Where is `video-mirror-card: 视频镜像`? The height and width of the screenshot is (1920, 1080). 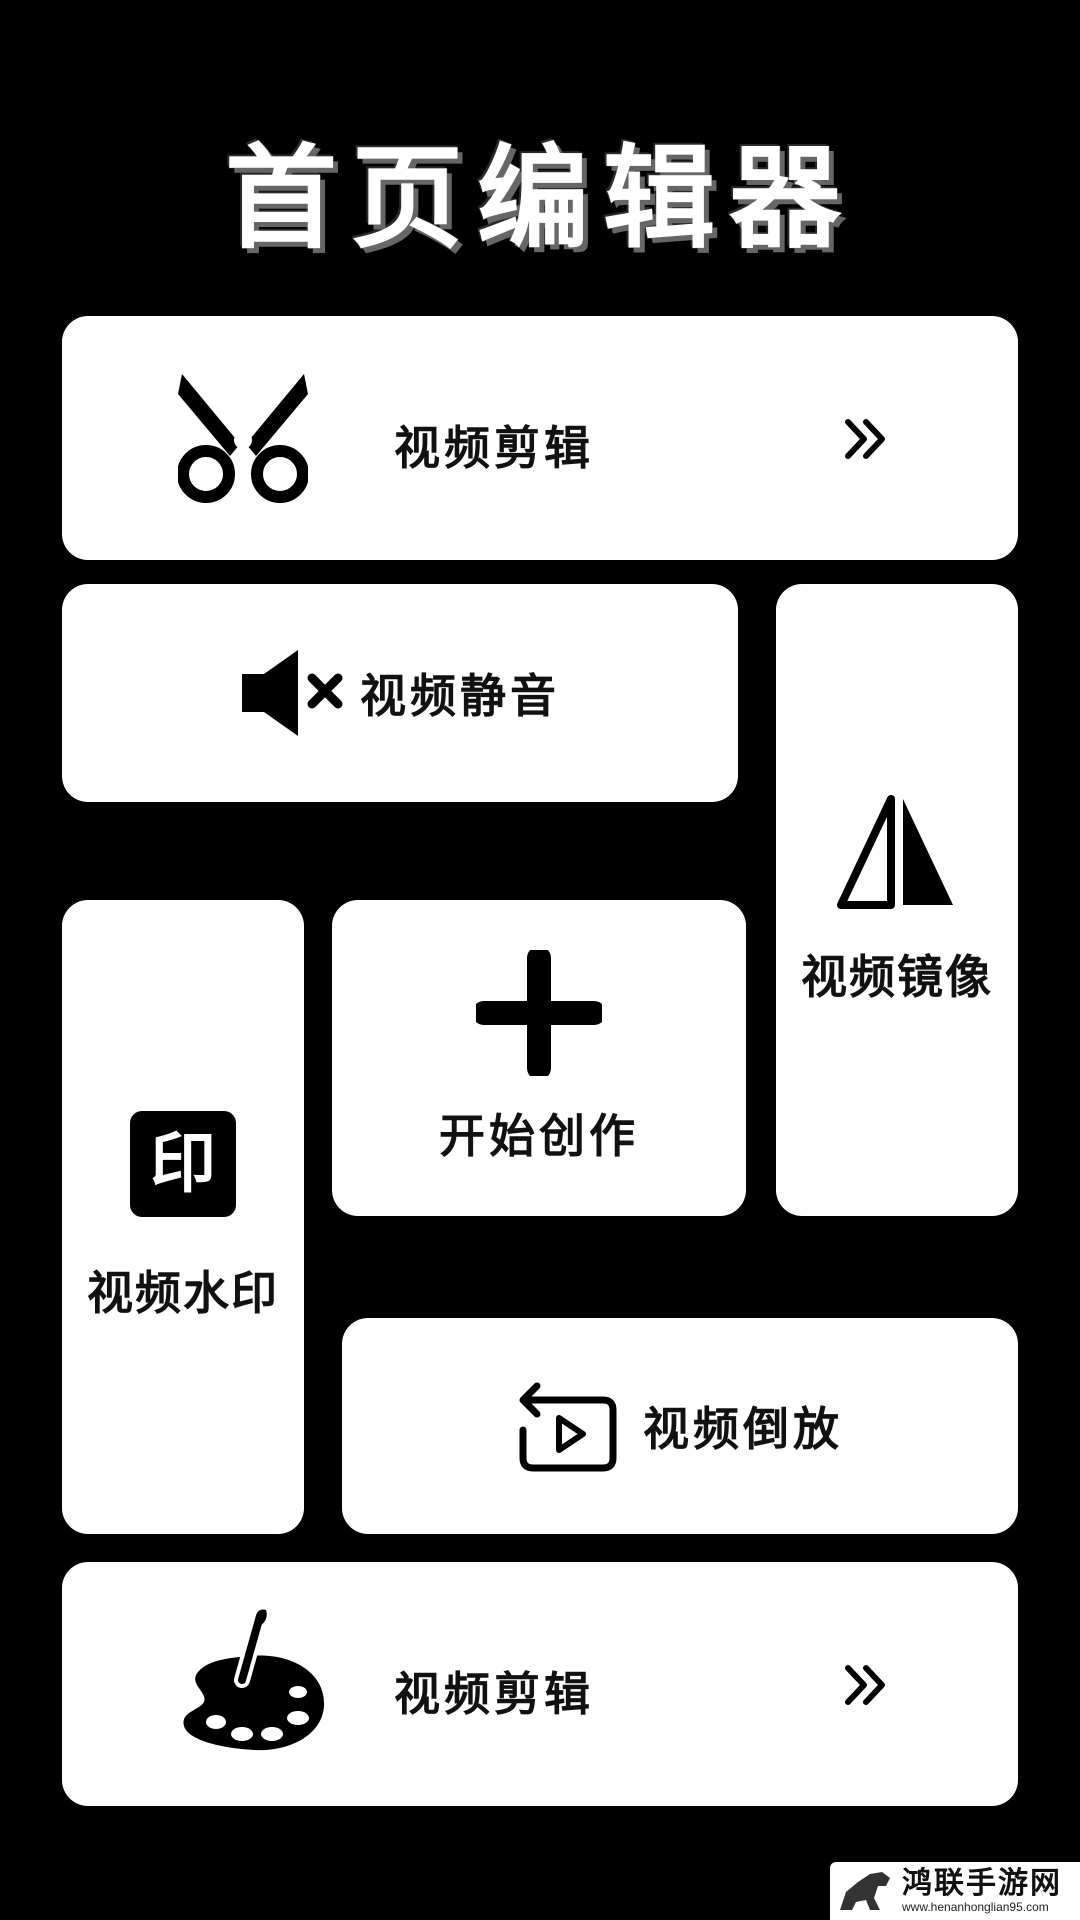
video-mirror-card: 视频镜像 is located at coordinates (897, 900).